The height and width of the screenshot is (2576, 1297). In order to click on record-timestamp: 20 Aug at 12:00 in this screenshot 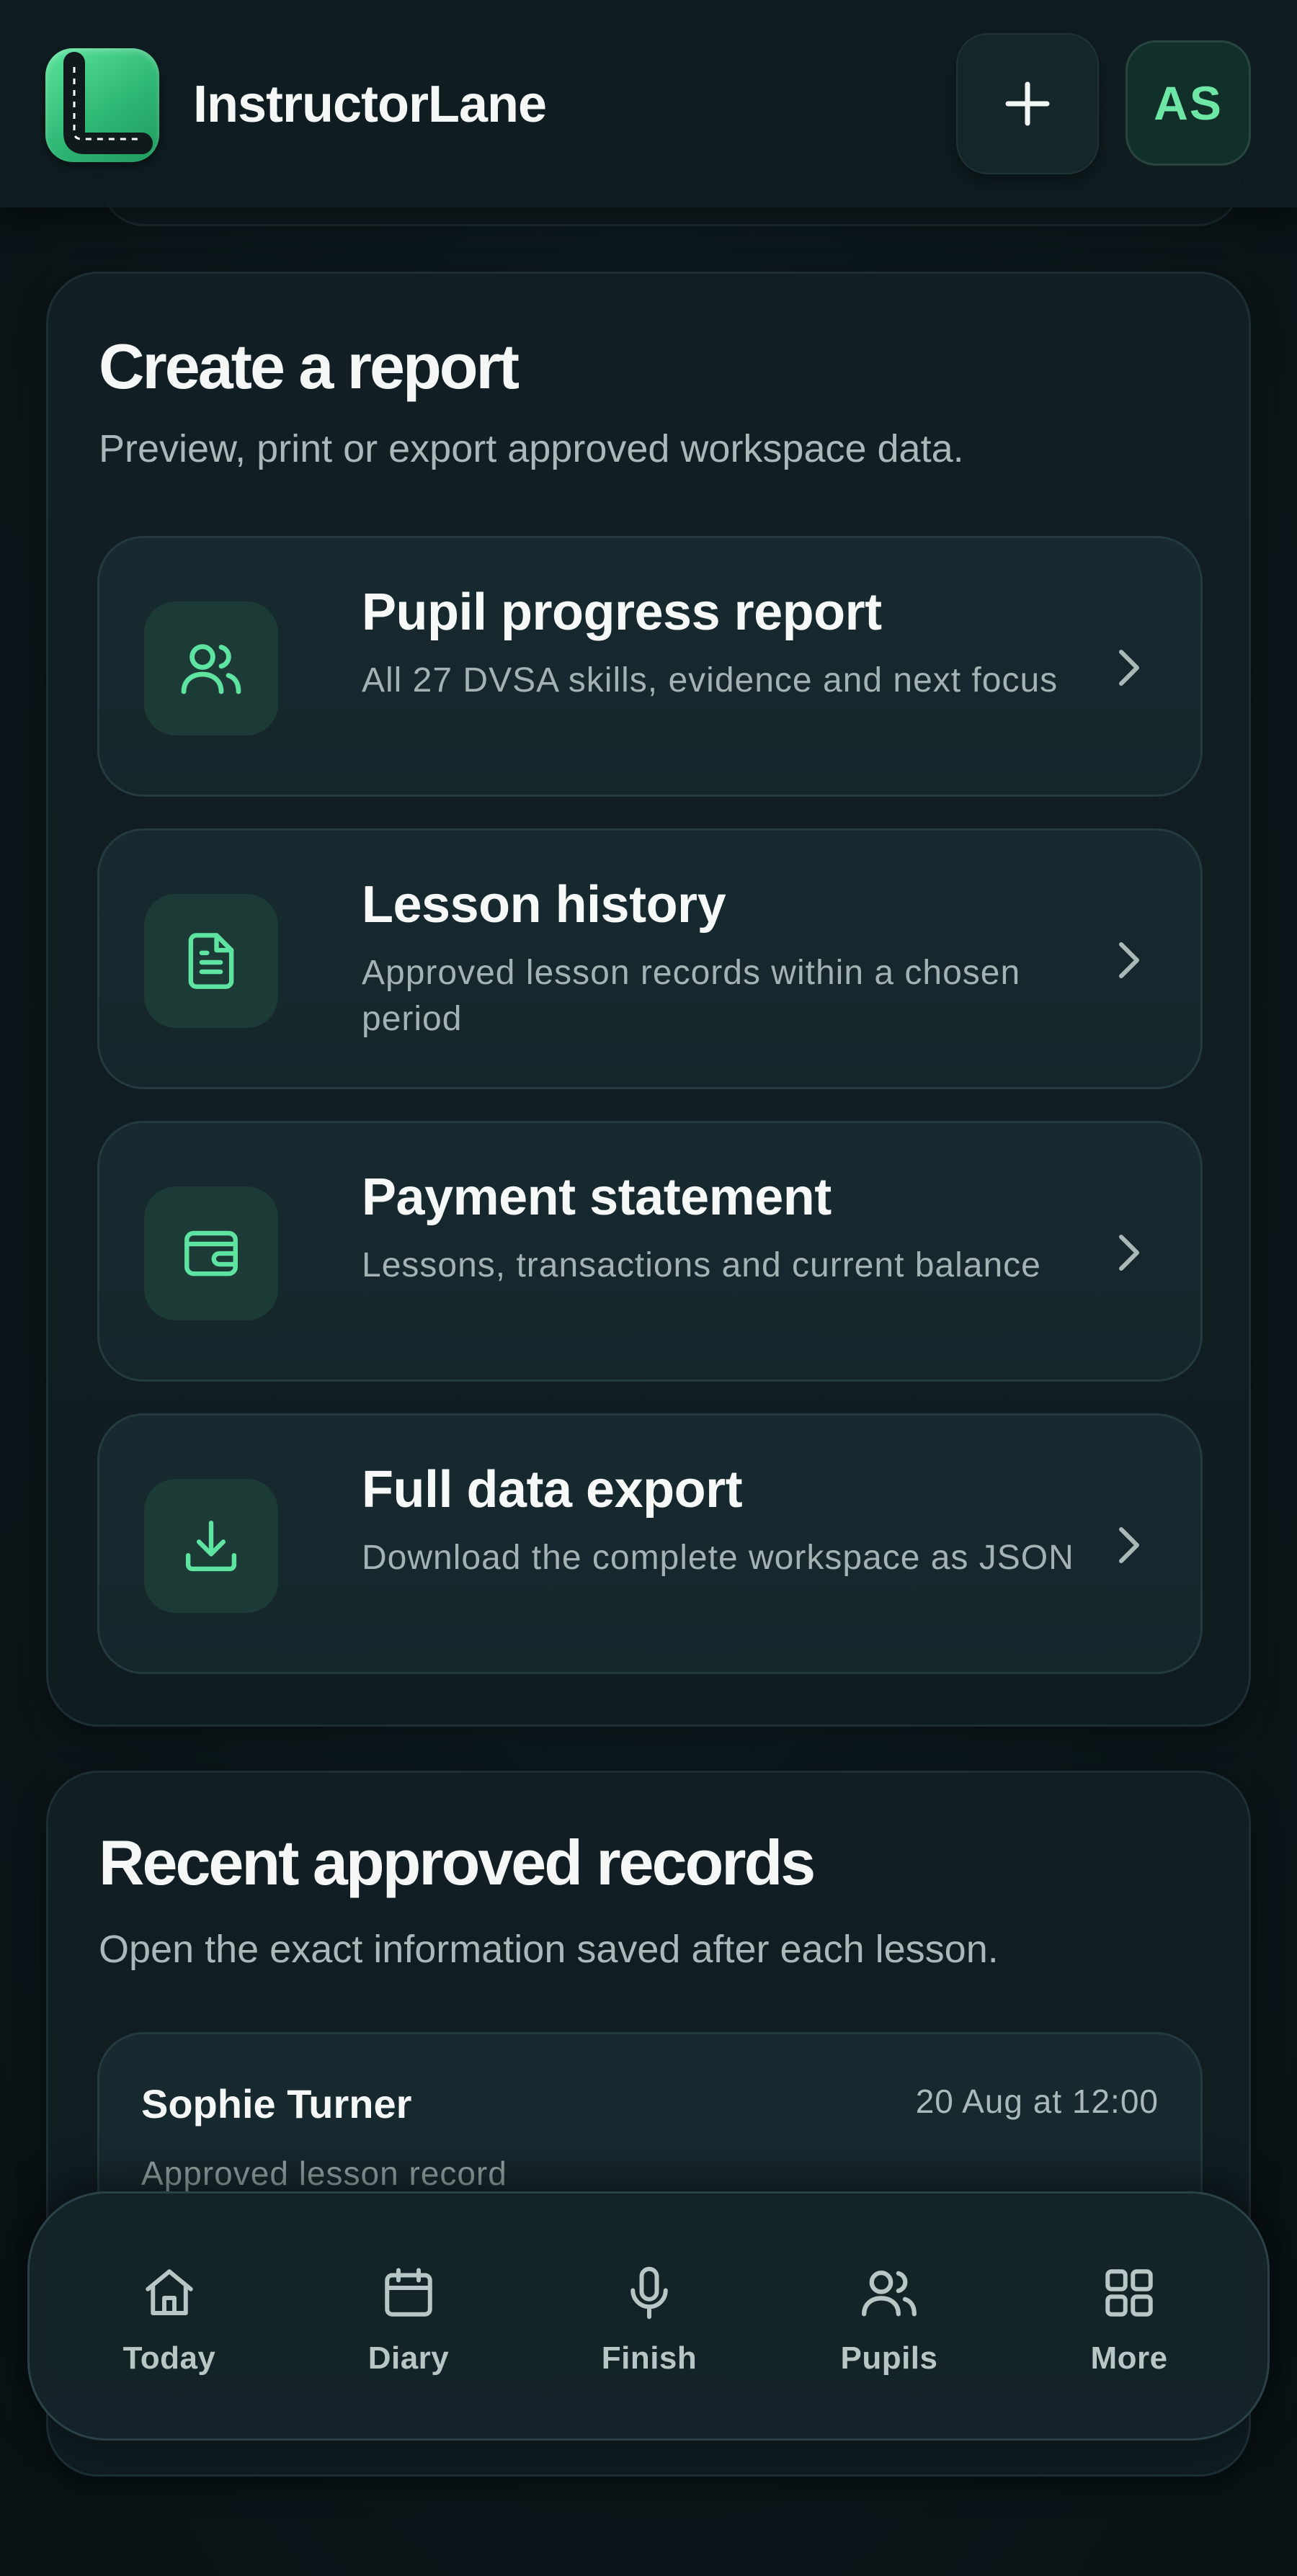, I will do `click(1037, 2101)`.